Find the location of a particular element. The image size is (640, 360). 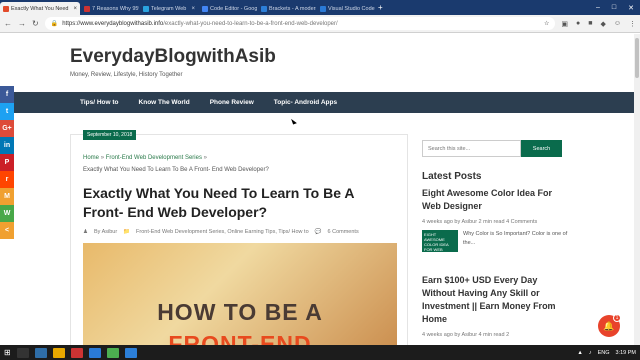

page-scrollbar is located at coordinates (637, 189).